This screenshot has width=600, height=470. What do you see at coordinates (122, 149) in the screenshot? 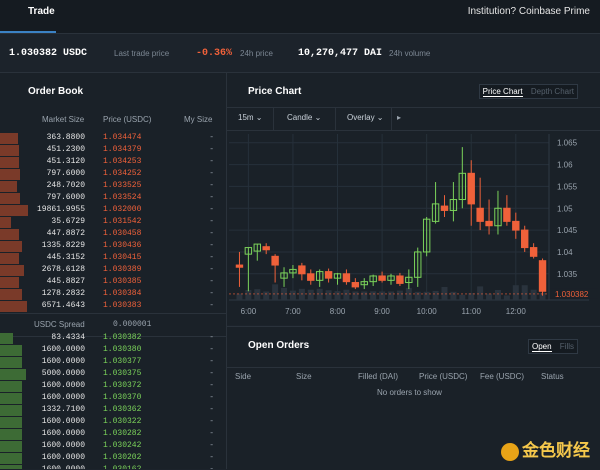
I see `price: 1.034379` at bounding box center [122, 149].